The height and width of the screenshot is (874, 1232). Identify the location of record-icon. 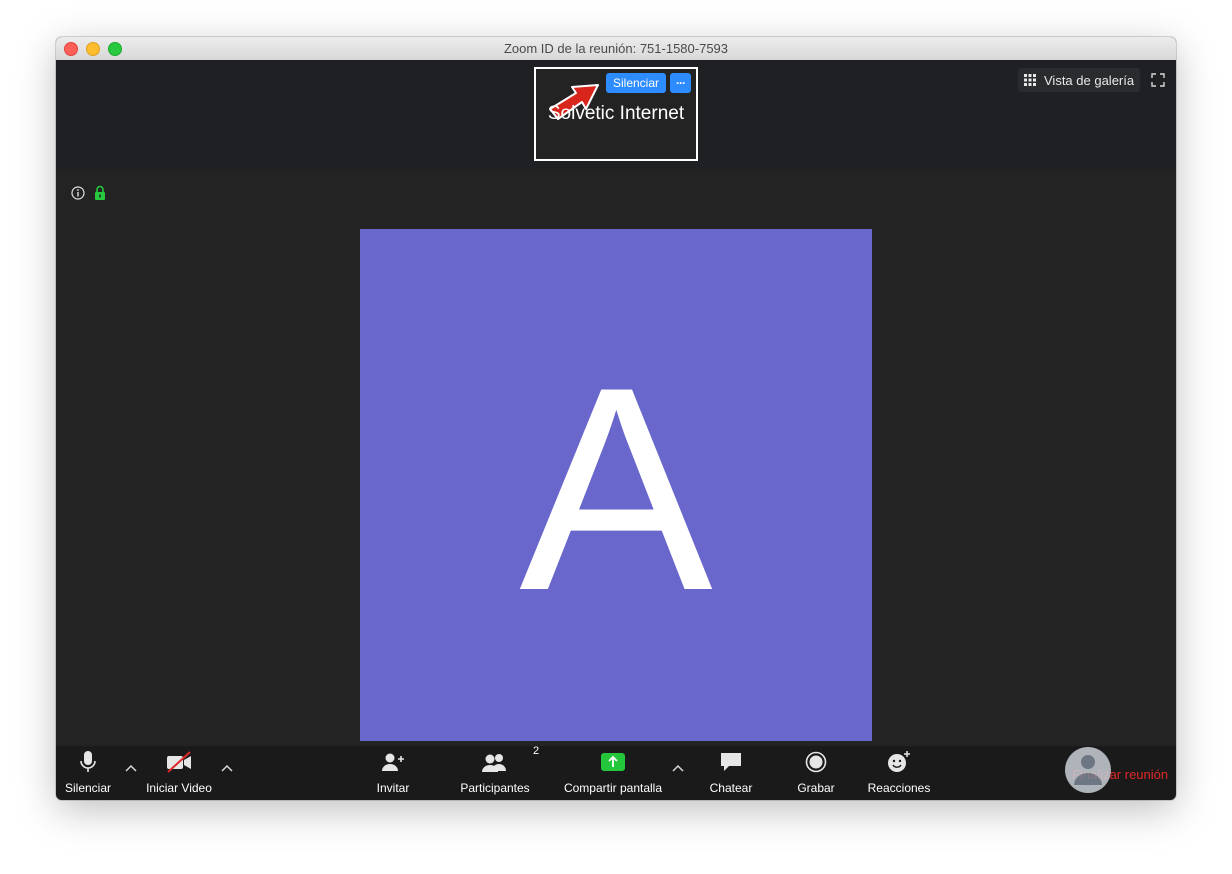
(816, 762).